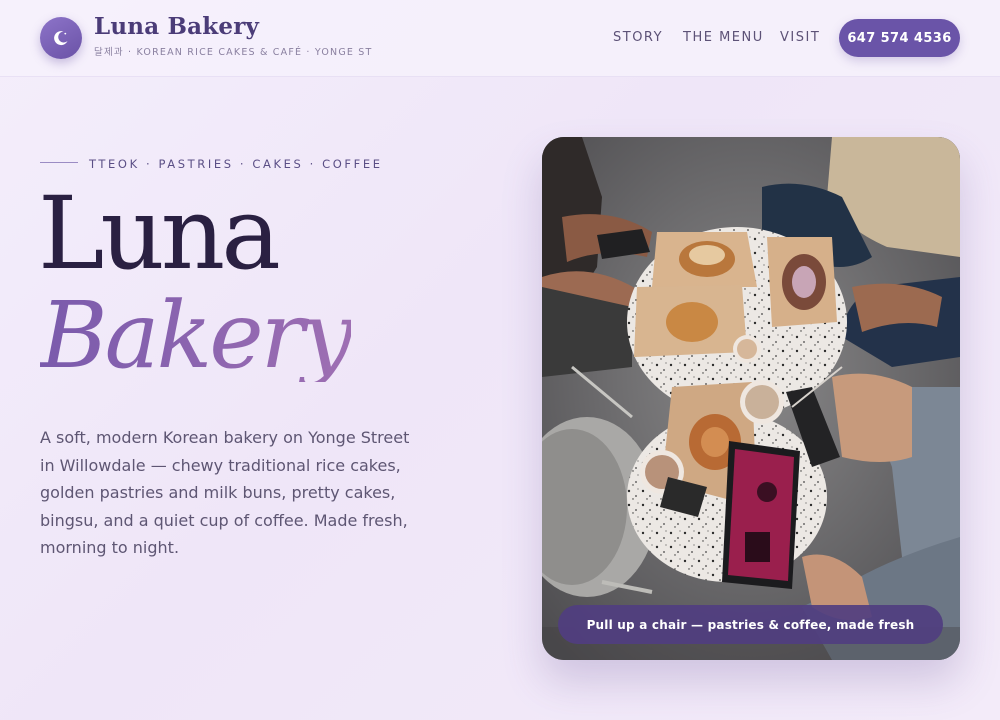 Image resolution: width=1000 pixels, height=720 pixels. I want to click on hero-title-bakery: Bakery, so click(197, 335).